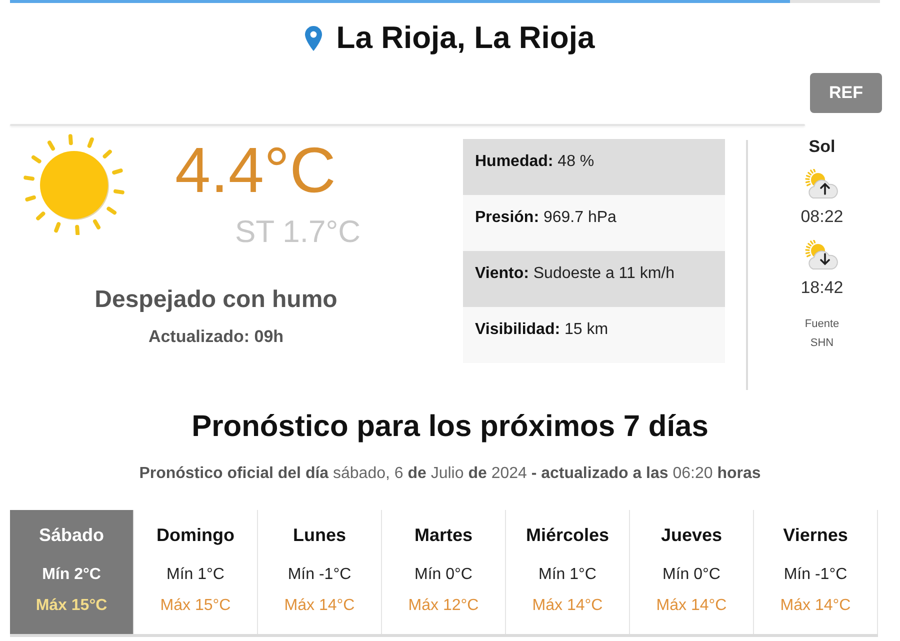  What do you see at coordinates (195, 536) in the screenshot?
I see `day-name: Domingo` at bounding box center [195, 536].